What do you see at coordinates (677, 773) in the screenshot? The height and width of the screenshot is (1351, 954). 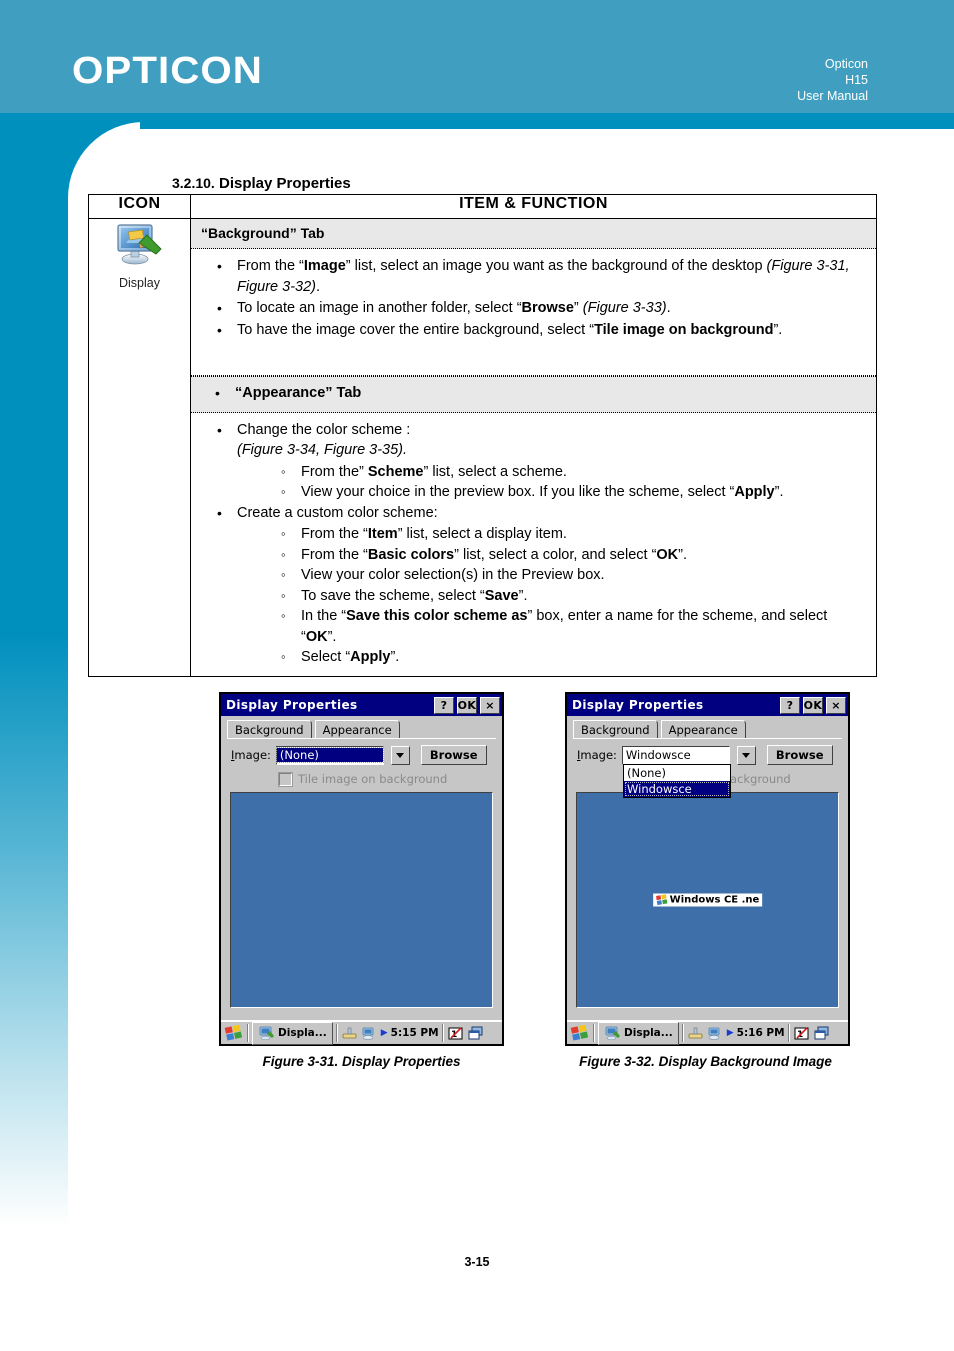 I see `dropdown-option-none: (None)` at bounding box center [677, 773].